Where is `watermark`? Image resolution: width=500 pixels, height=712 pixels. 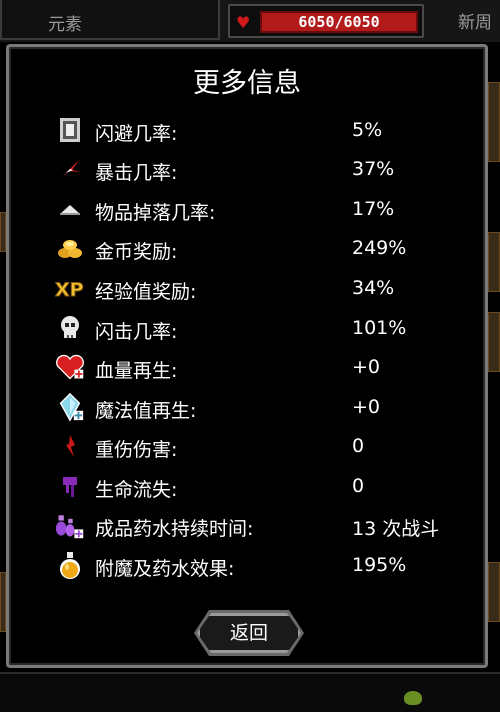
watermark is located at coordinates (449, 698).